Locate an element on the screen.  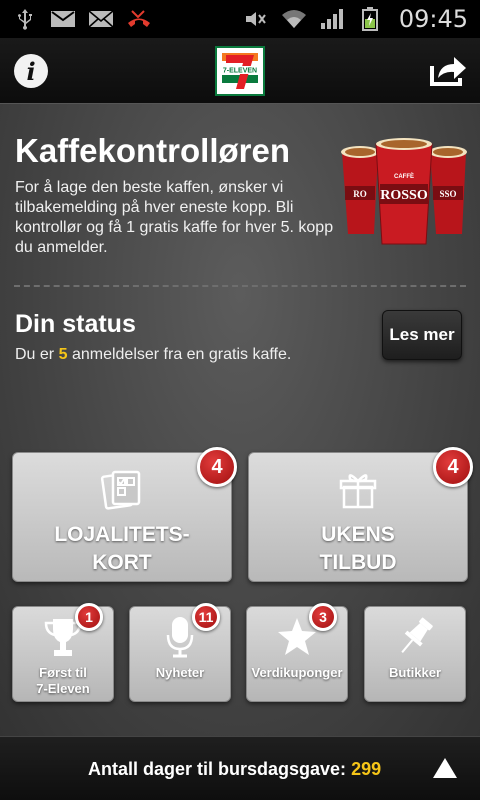
status-time: 09:45 is located at coordinates (433, 19).